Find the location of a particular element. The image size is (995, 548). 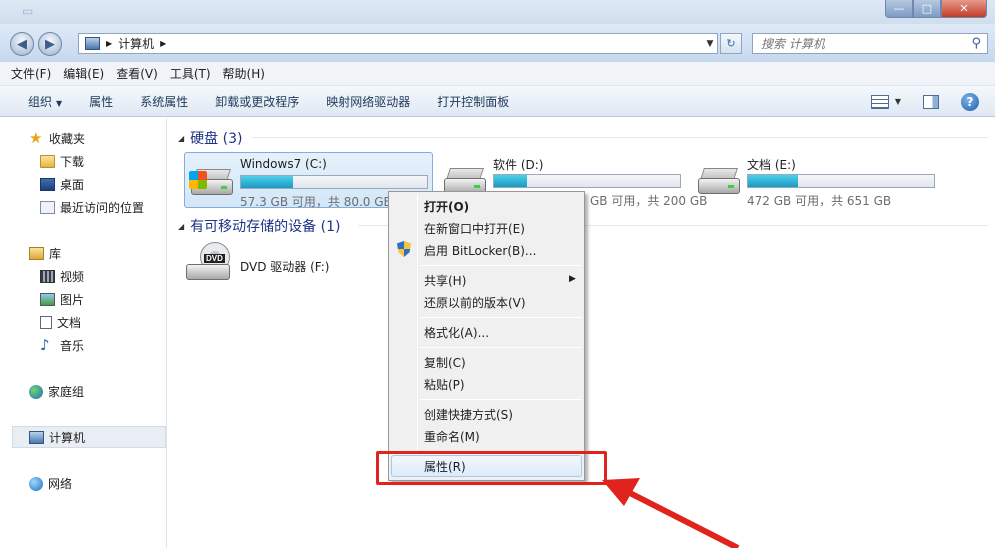

sidebar-item-desktop: 桌面 is located at coordinates (62, 184).